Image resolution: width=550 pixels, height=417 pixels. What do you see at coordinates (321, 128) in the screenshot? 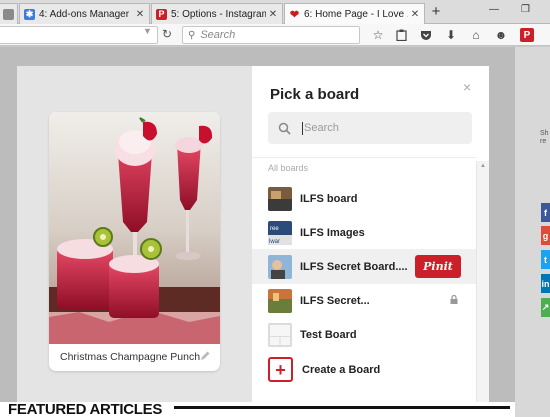
I see `board-search-placeholder: Search` at bounding box center [321, 128].